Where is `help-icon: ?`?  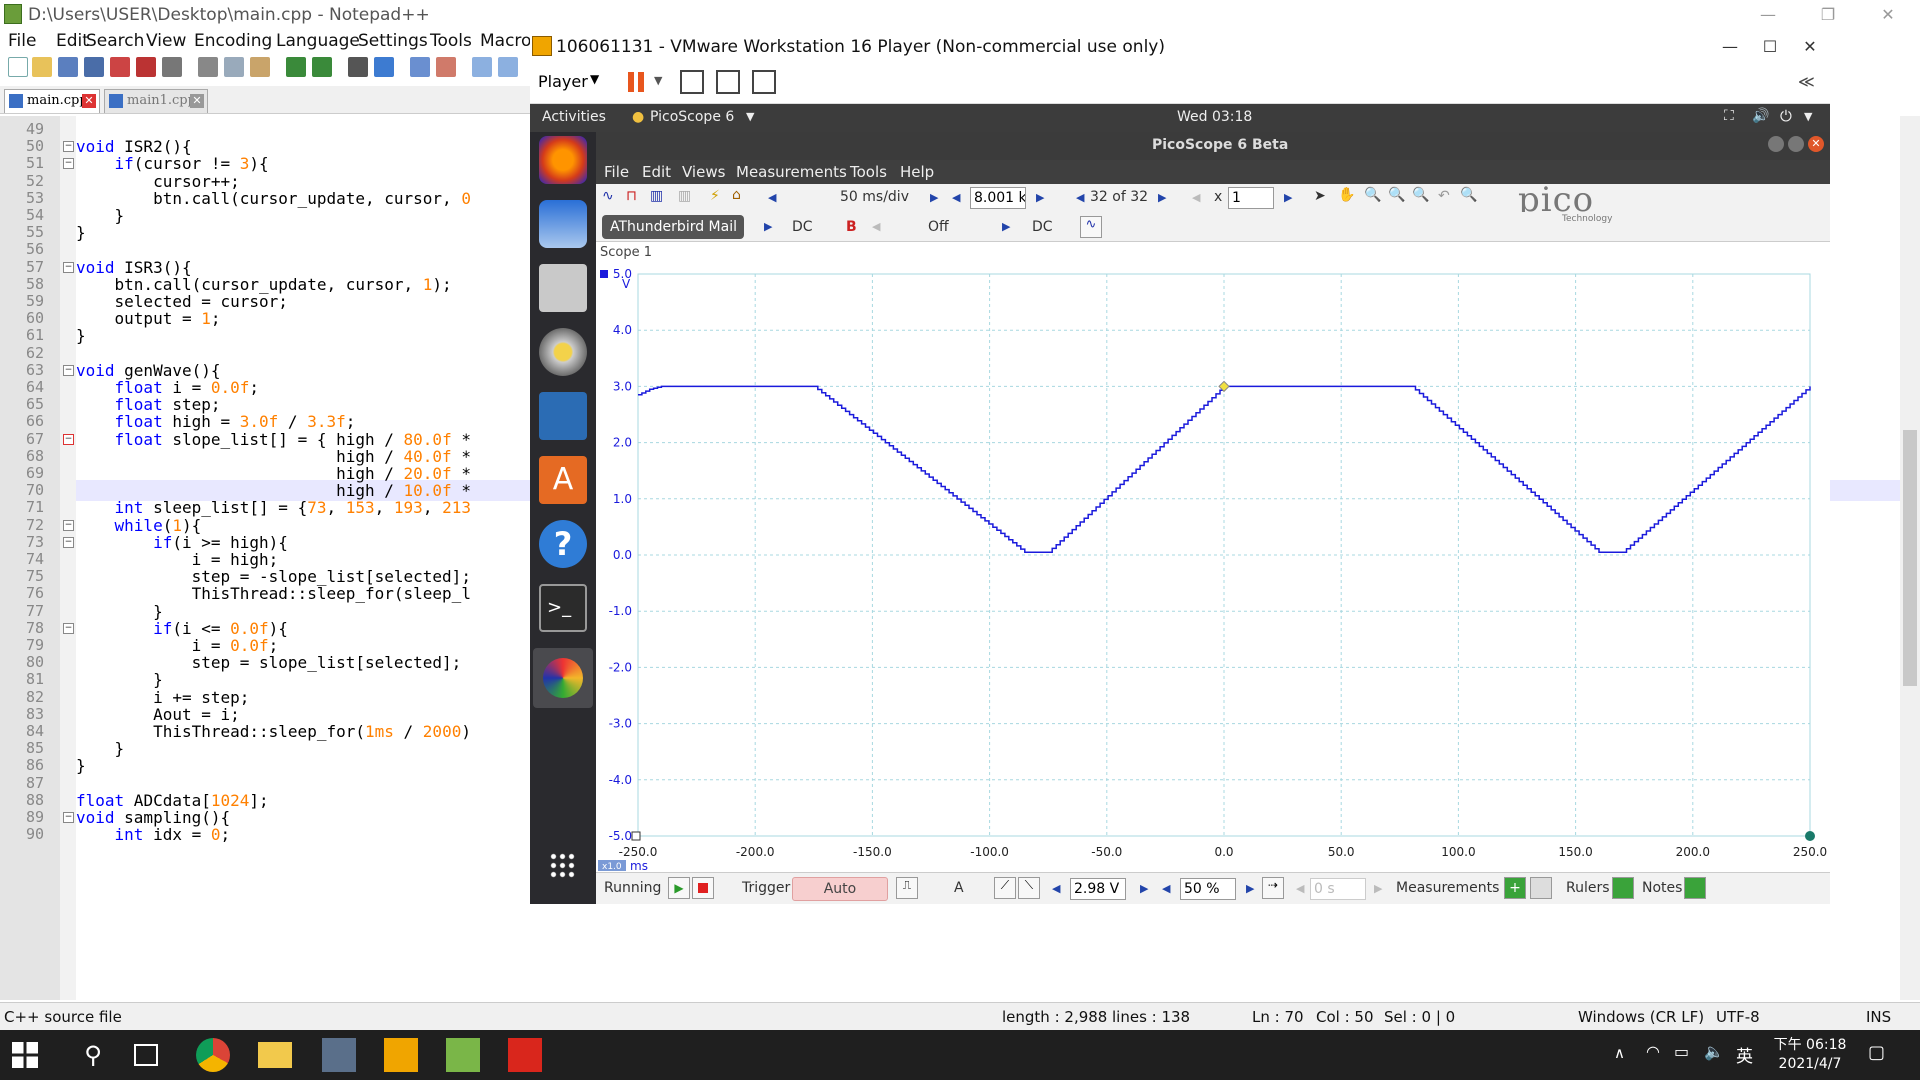
help-icon: ? is located at coordinates (563, 544).